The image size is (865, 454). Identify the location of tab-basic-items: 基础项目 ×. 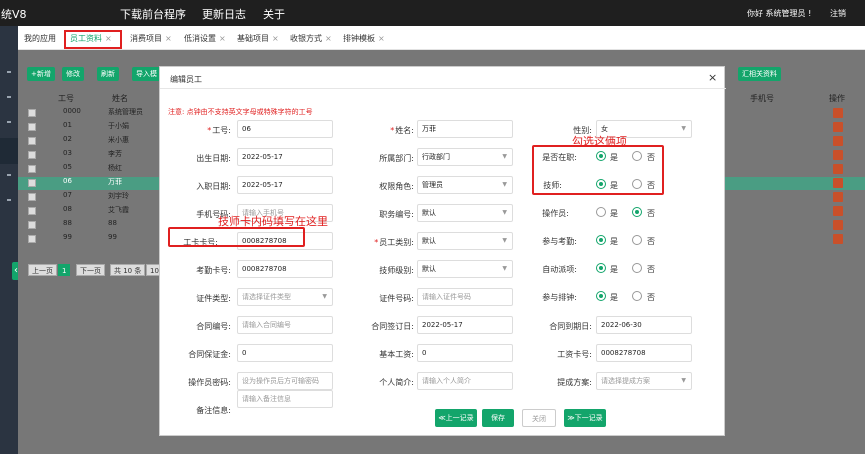
(258, 38).